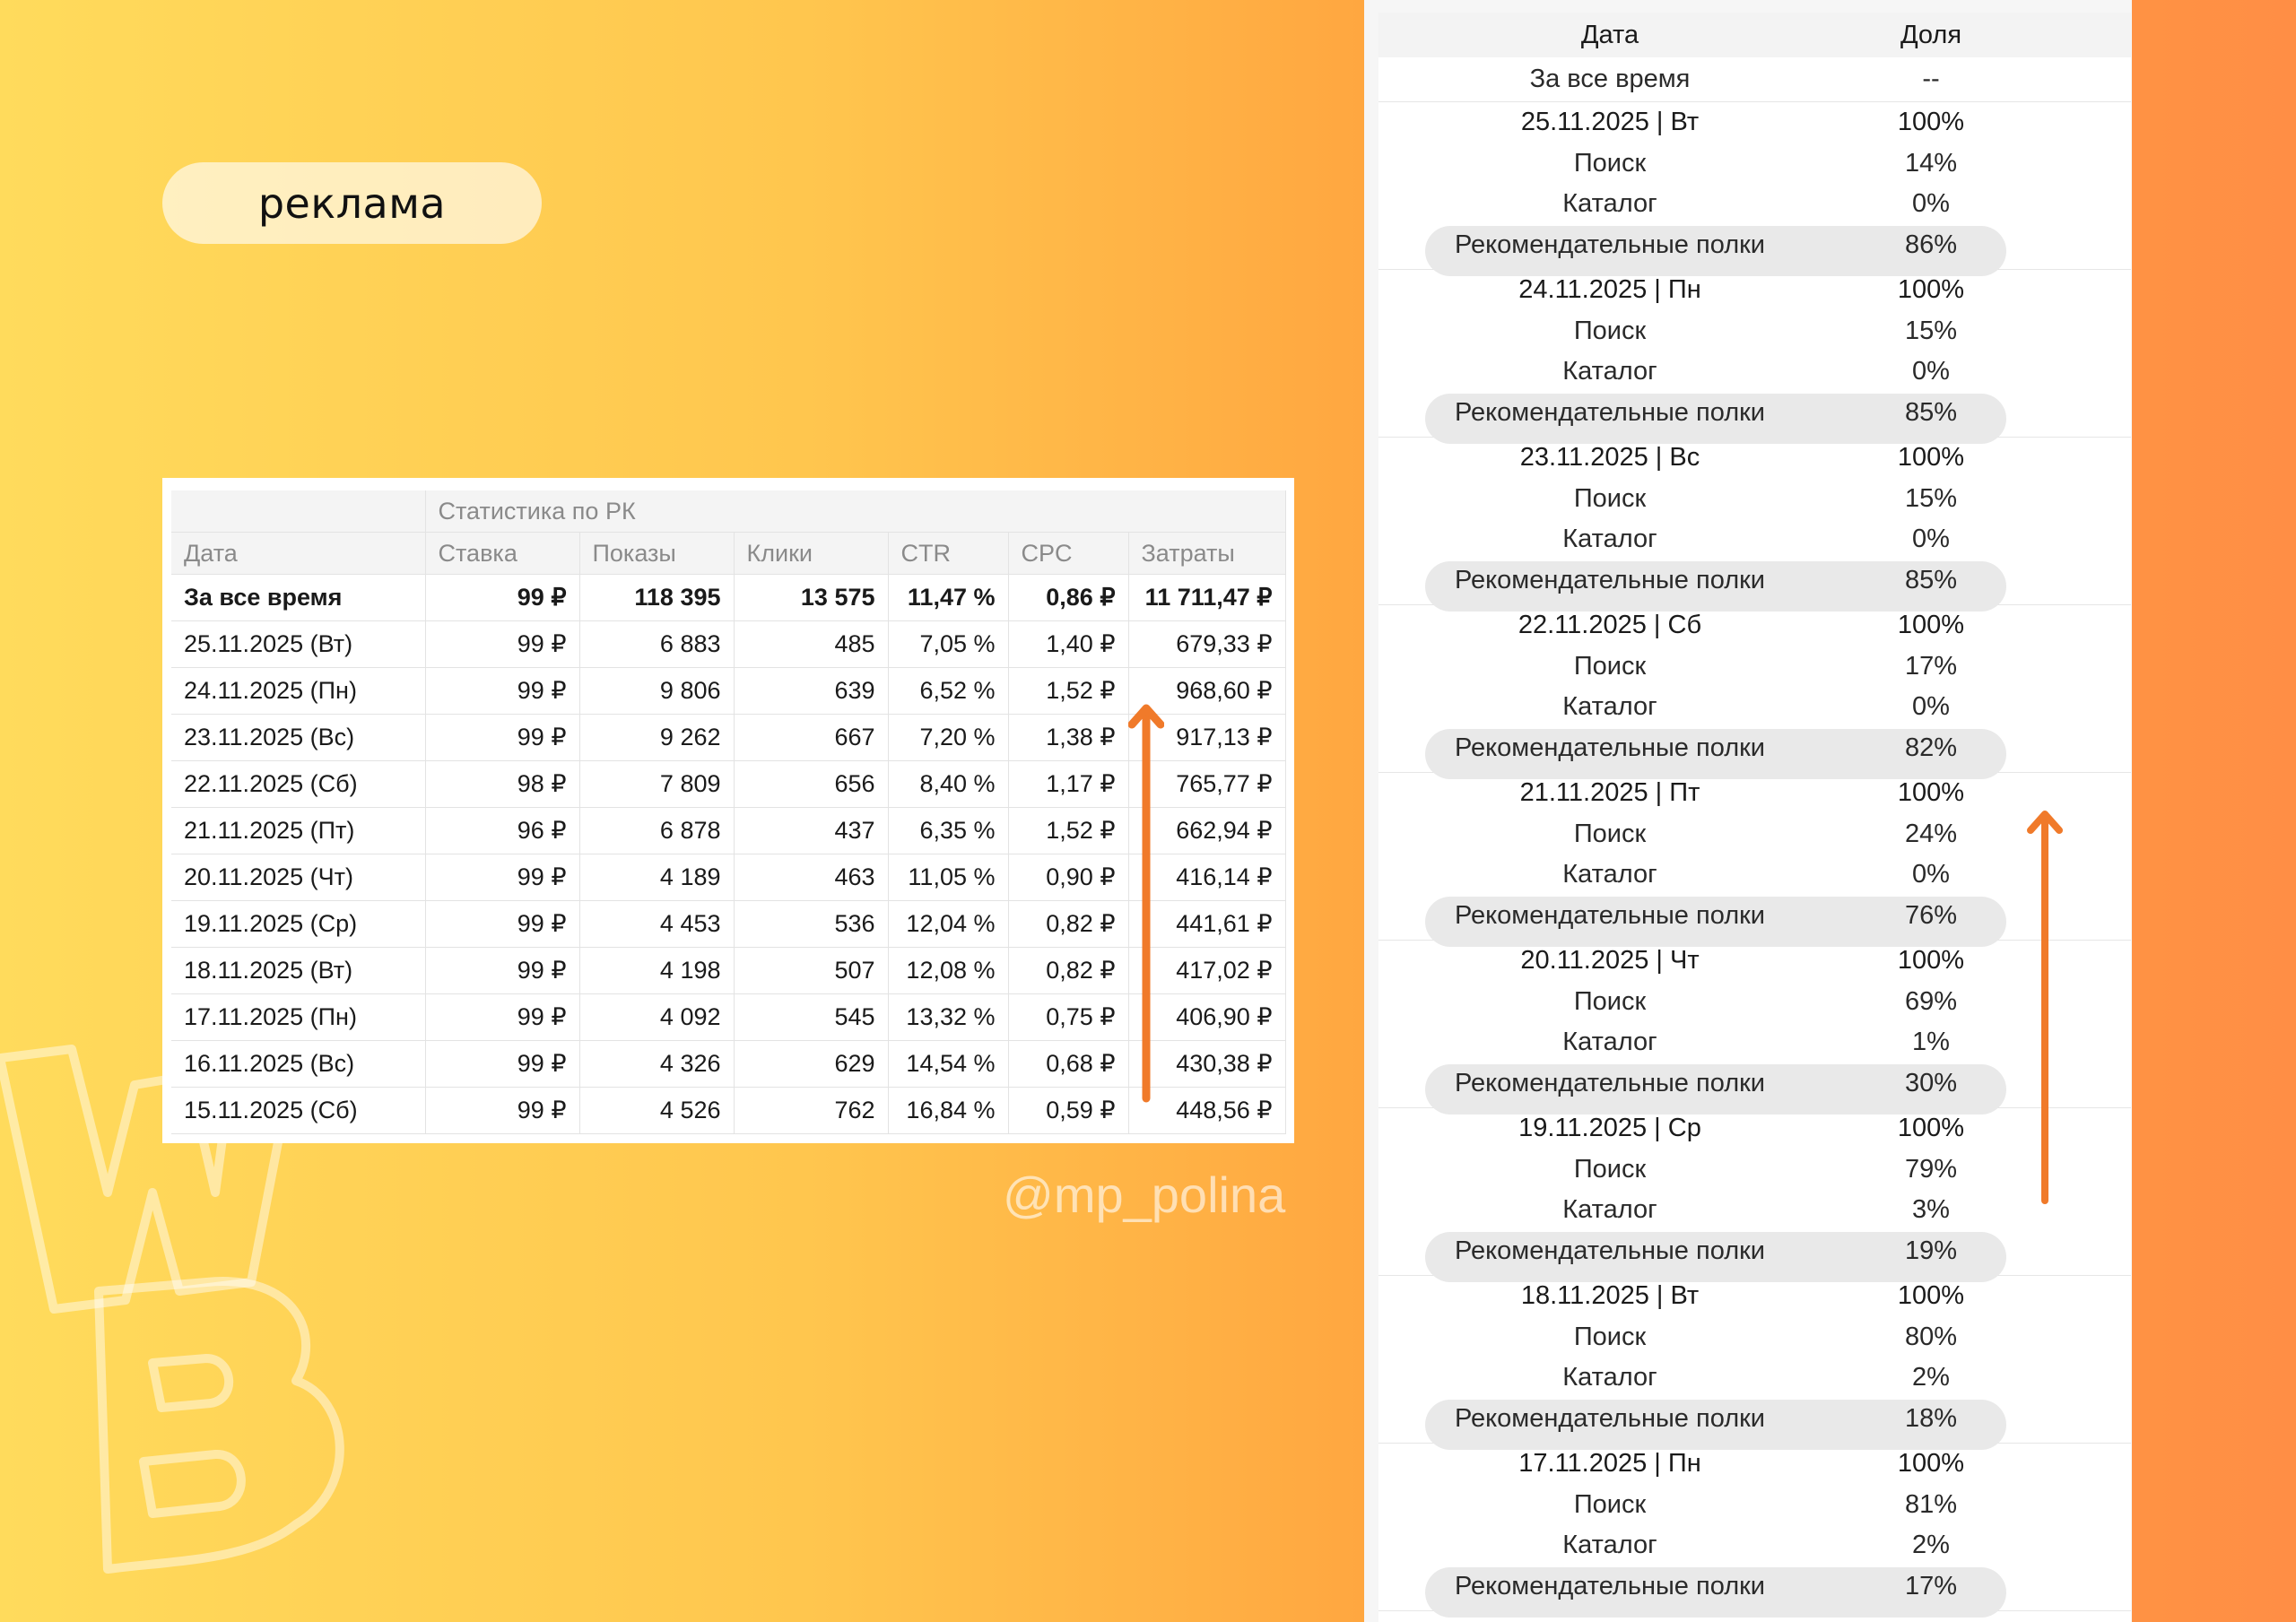  I want to click on share-search-row: Поиск 17%, so click(1754, 667).